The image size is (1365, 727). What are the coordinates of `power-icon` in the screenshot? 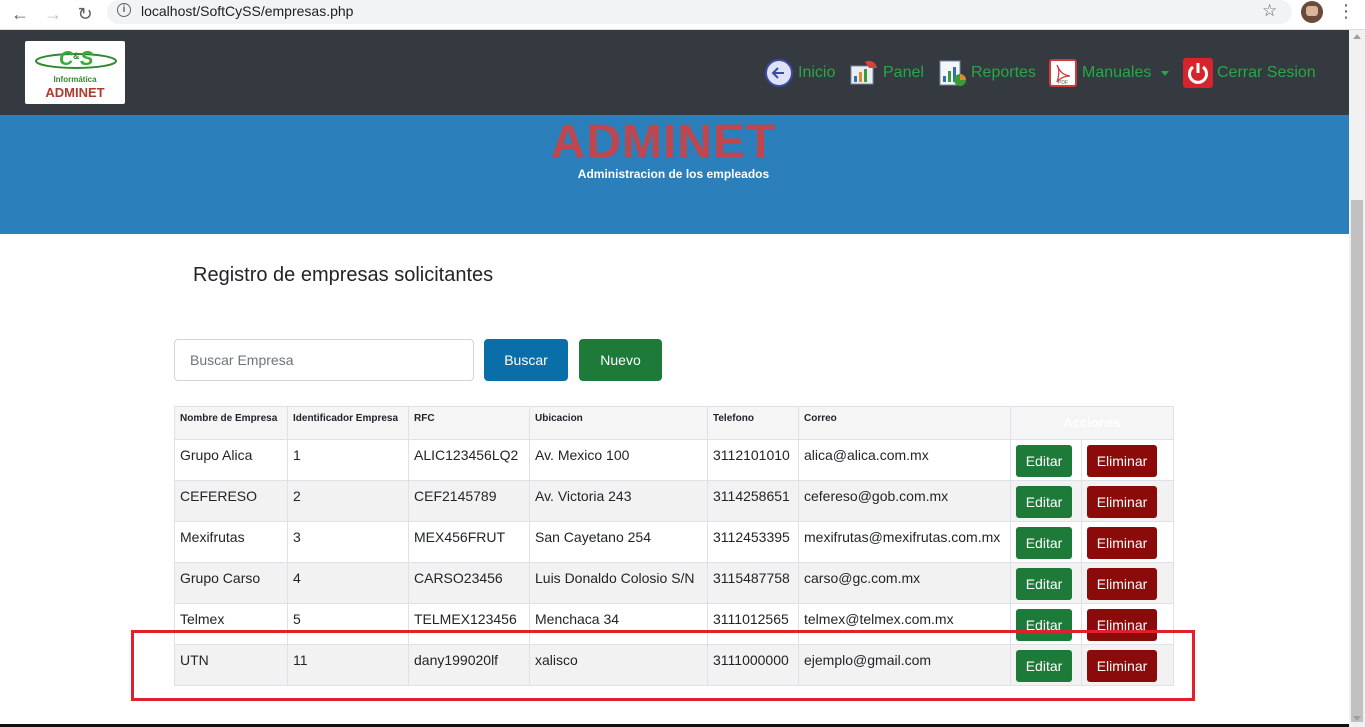 It's located at (1198, 73).